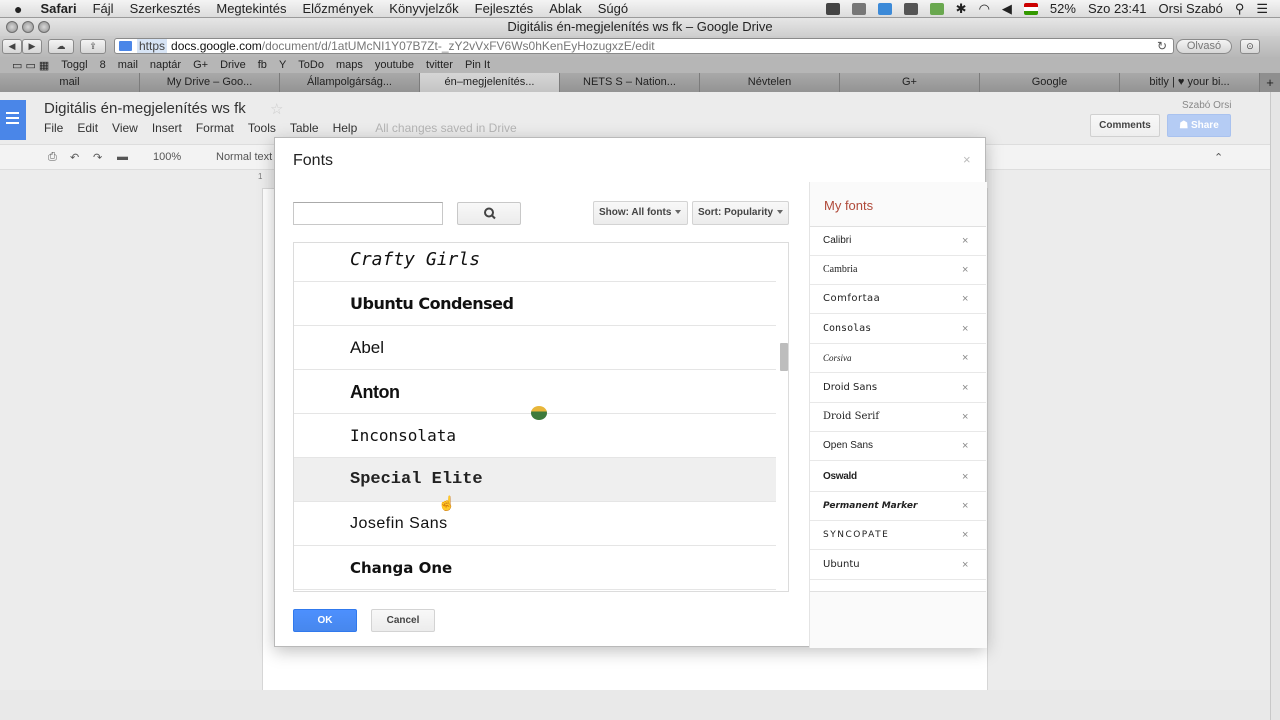 The height and width of the screenshot is (720, 1280). I want to click on volume-icon: ◀, so click(1007, 9).